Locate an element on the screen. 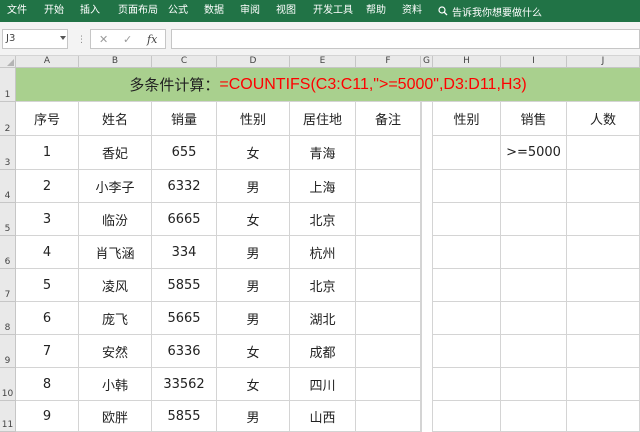 Image resolution: width=640 pixels, height=432 pixels. column-header-d: D is located at coordinates (253, 62).